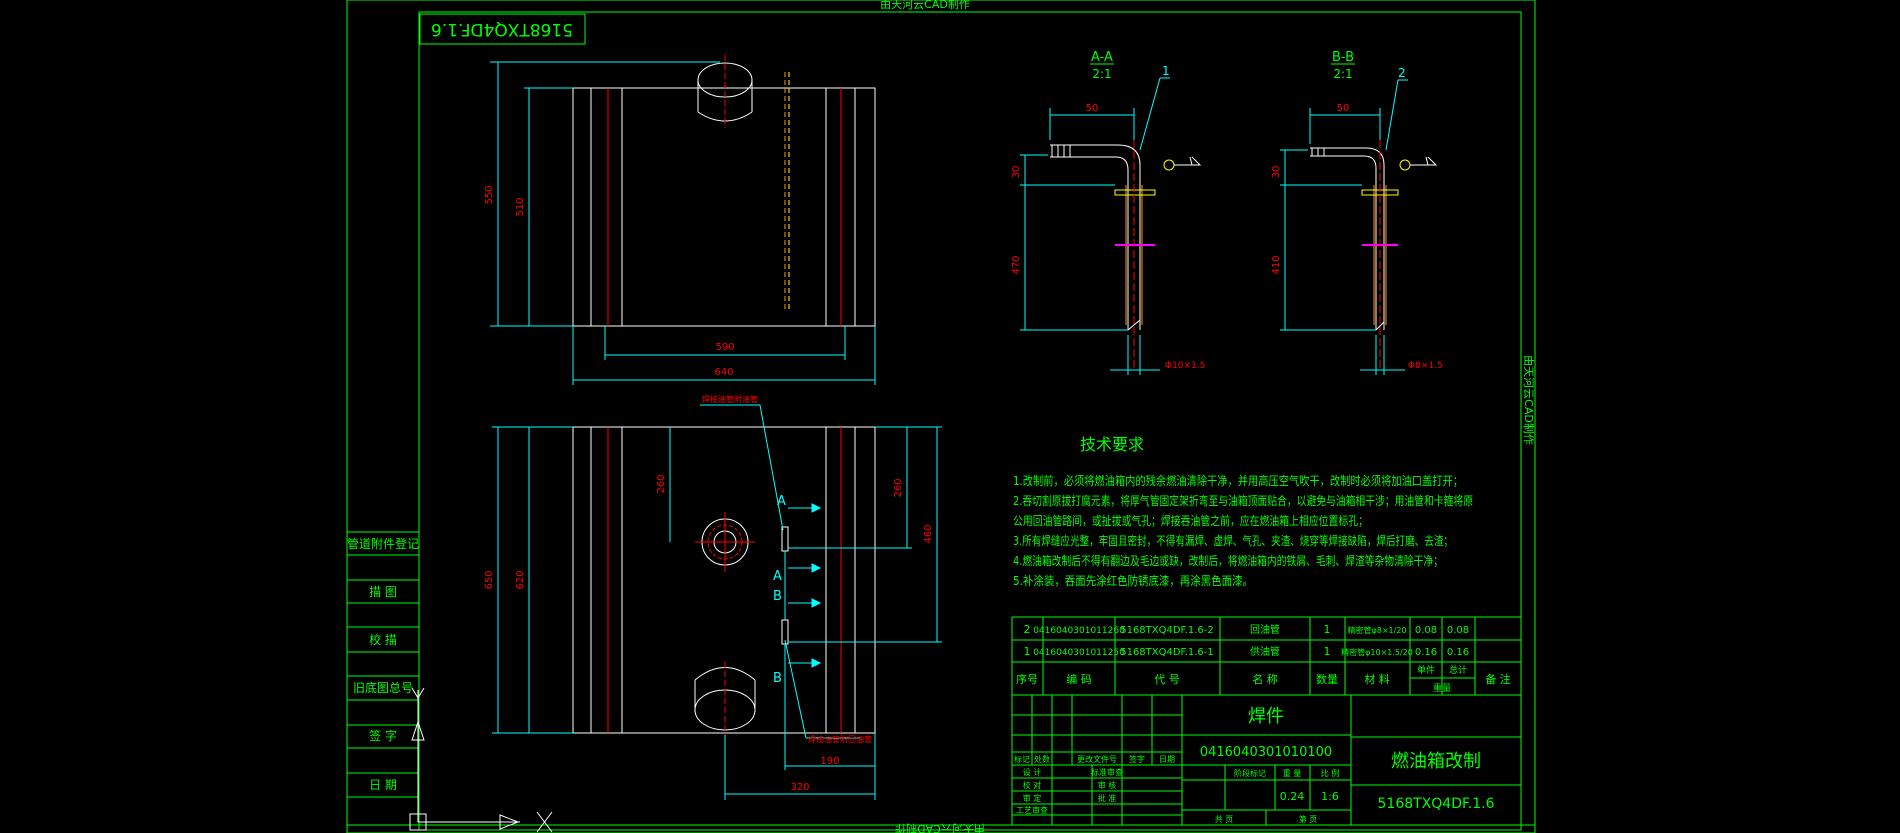  What do you see at coordinates (1190, 520) in the screenshot?
I see `svg-text:公用回油管路间，或扯拔或气孔；焊接吞油管之前，应在燃油箱上相: 公用回油管路间，或扯拔或气孔；焊接吞油管之前，应在燃油箱上相应位置标孔；` at bounding box center [1190, 520].